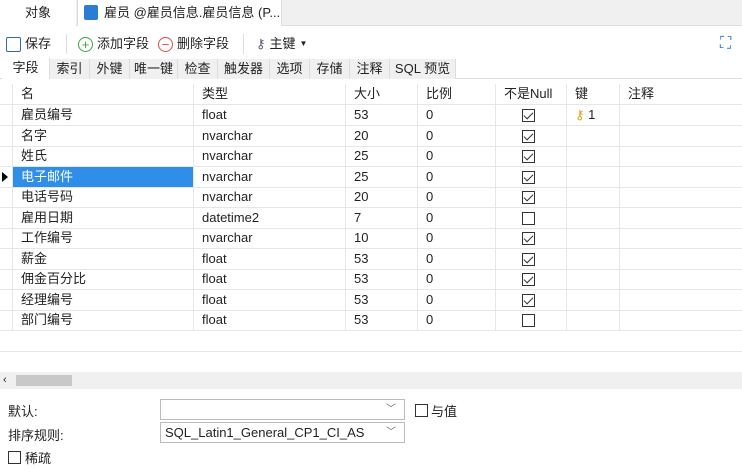  I want to click on subtab-3: 唯一键, so click(154, 69).